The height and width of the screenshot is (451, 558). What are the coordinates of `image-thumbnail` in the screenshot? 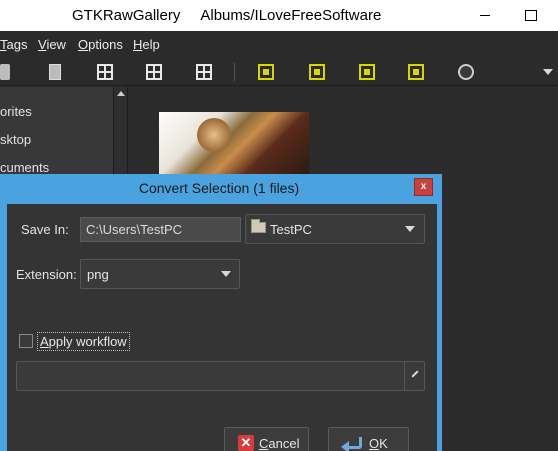 It's located at (234, 143).